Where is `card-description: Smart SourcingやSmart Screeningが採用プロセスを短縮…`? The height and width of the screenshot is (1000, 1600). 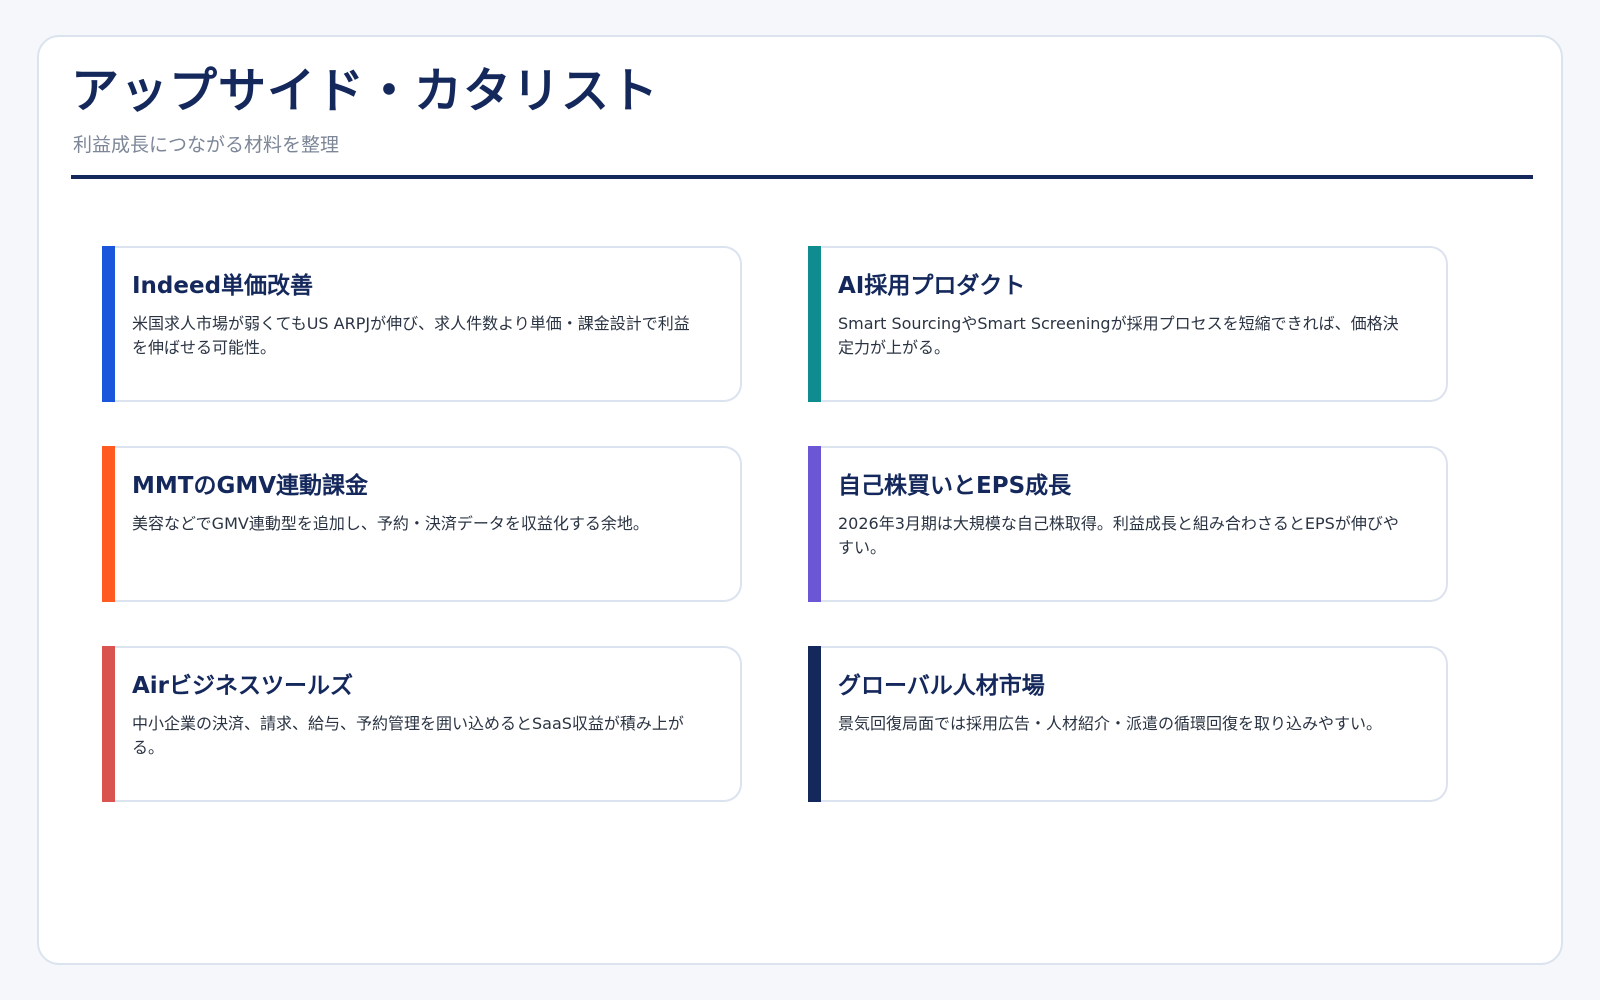 card-description: Smart SourcingやSmart Screeningが採用プロセスを短縮… is located at coordinates (1118, 335).